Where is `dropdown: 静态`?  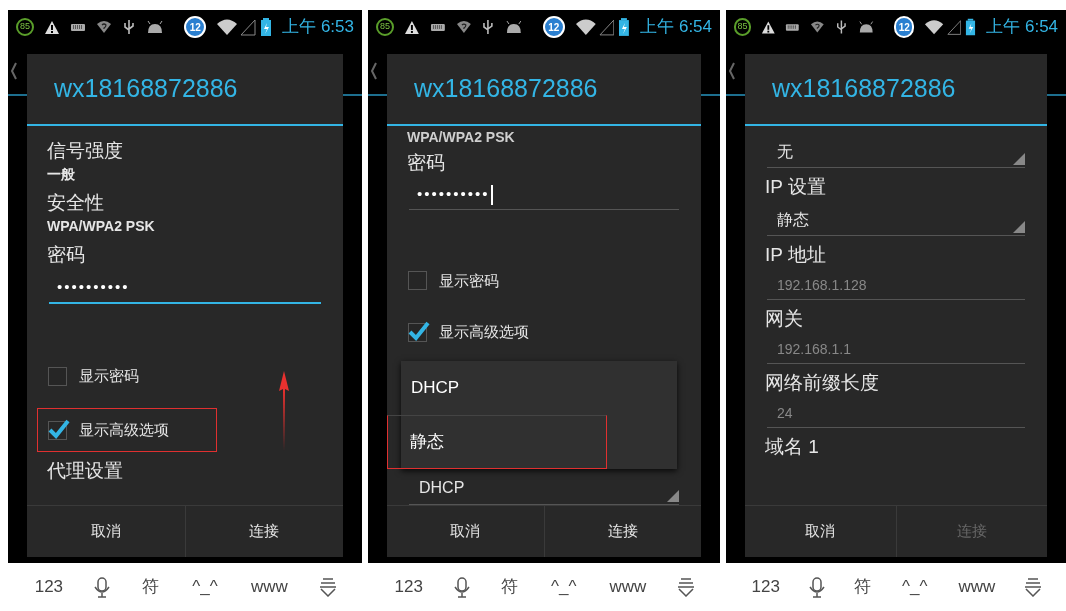
dropdown: 静态 is located at coordinates (896, 220).